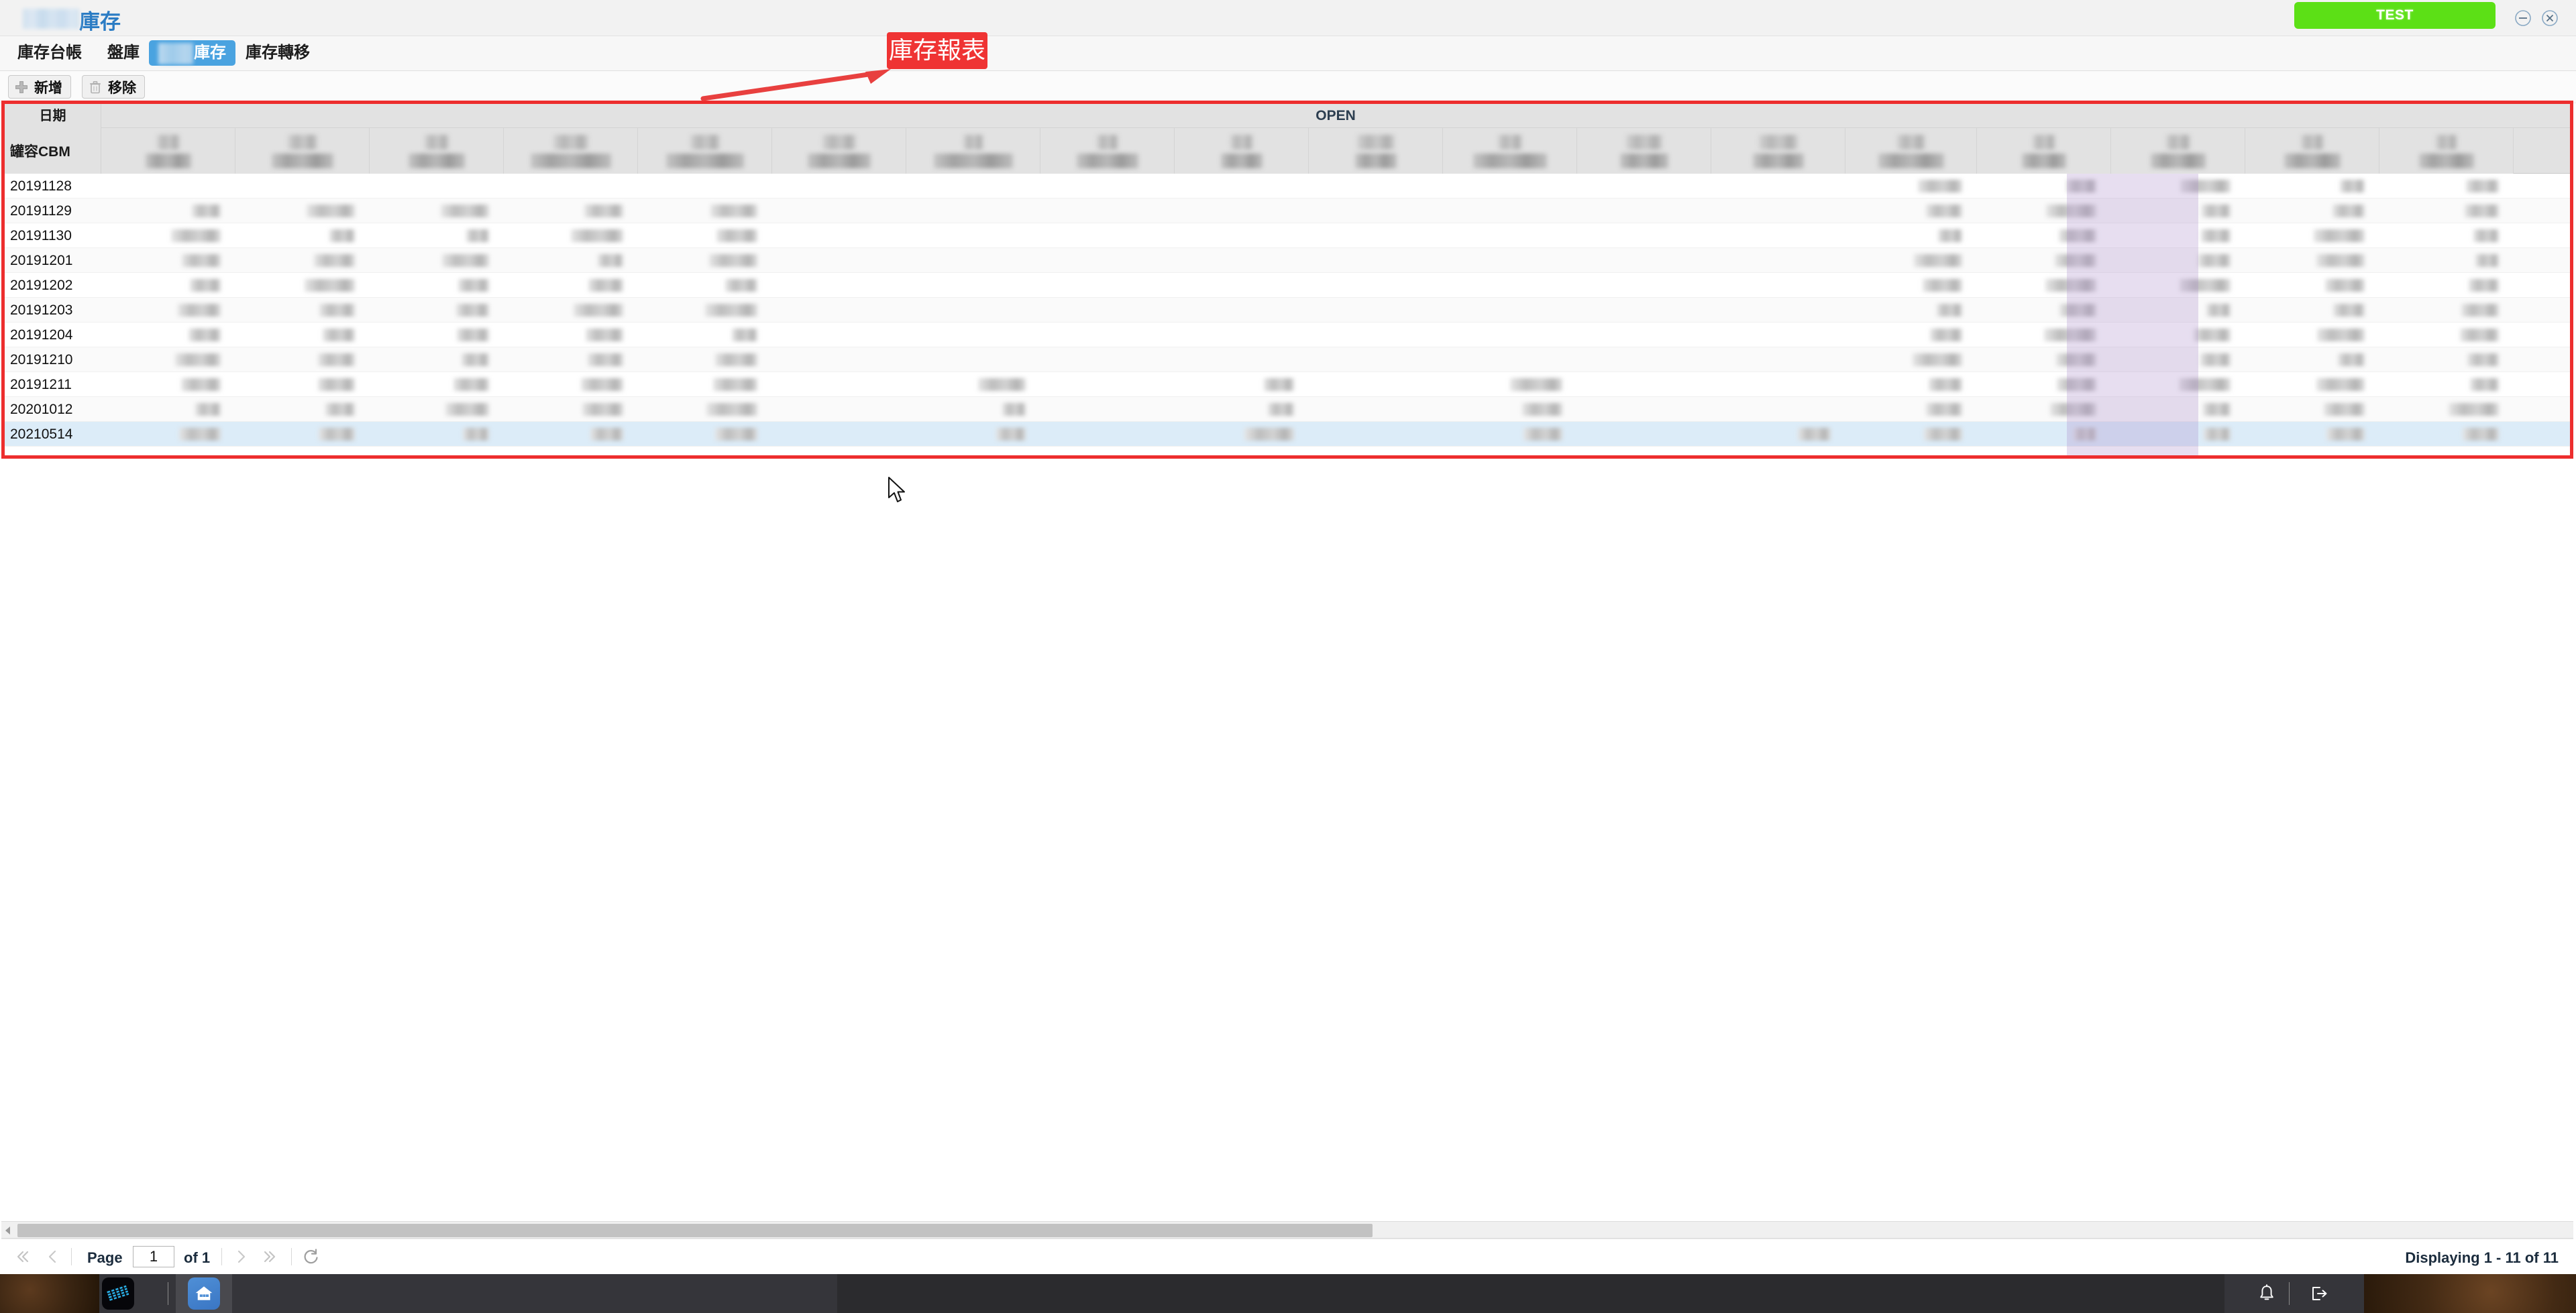 The width and height of the screenshot is (2576, 1313). I want to click on cell-date: 20191202, so click(41, 285).